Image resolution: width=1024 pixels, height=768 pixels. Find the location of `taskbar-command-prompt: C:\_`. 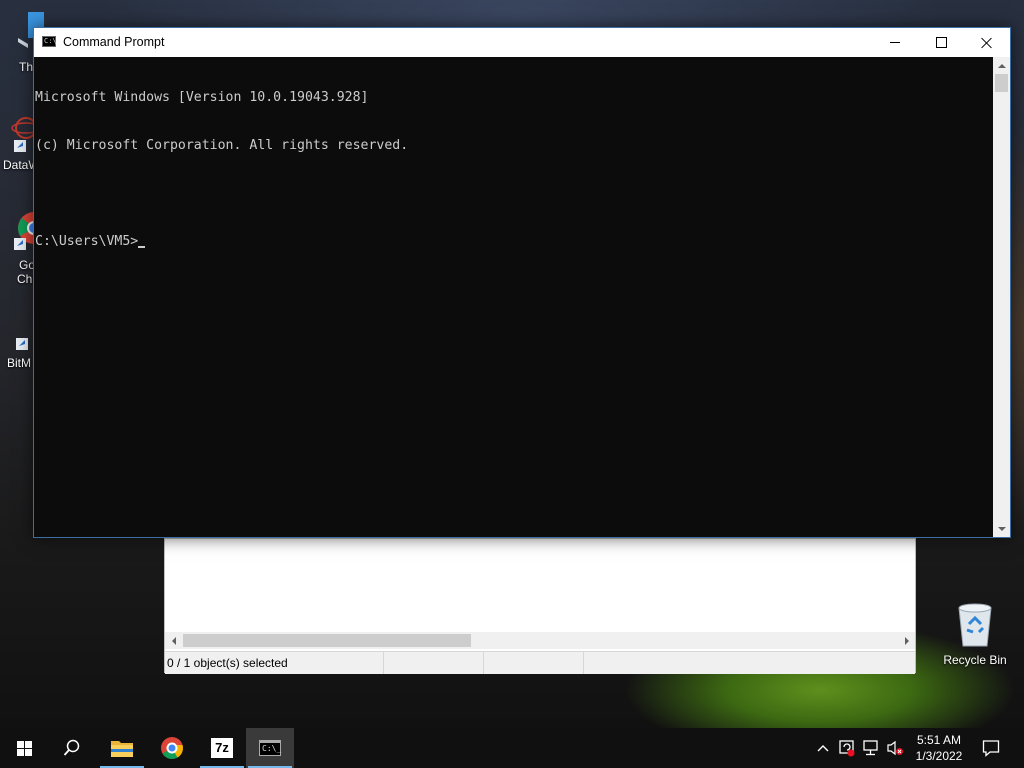

taskbar-command-prompt: C:\_ is located at coordinates (270, 748).